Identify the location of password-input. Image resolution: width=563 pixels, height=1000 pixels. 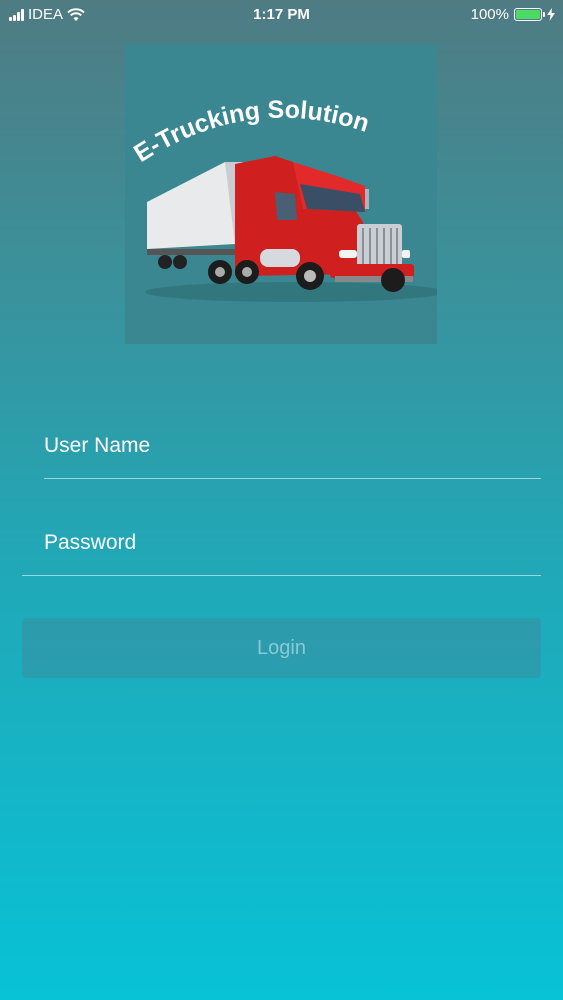
(292, 543).